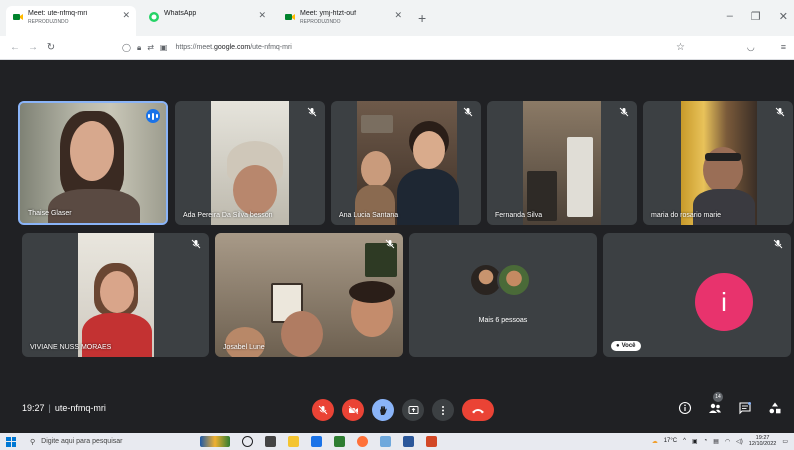 The height and width of the screenshot is (450, 794). Describe the element at coordinates (233, 47) in the screenshot. I see `url-input: https://meet.google.com/ute-nfmq-mri` at that location.